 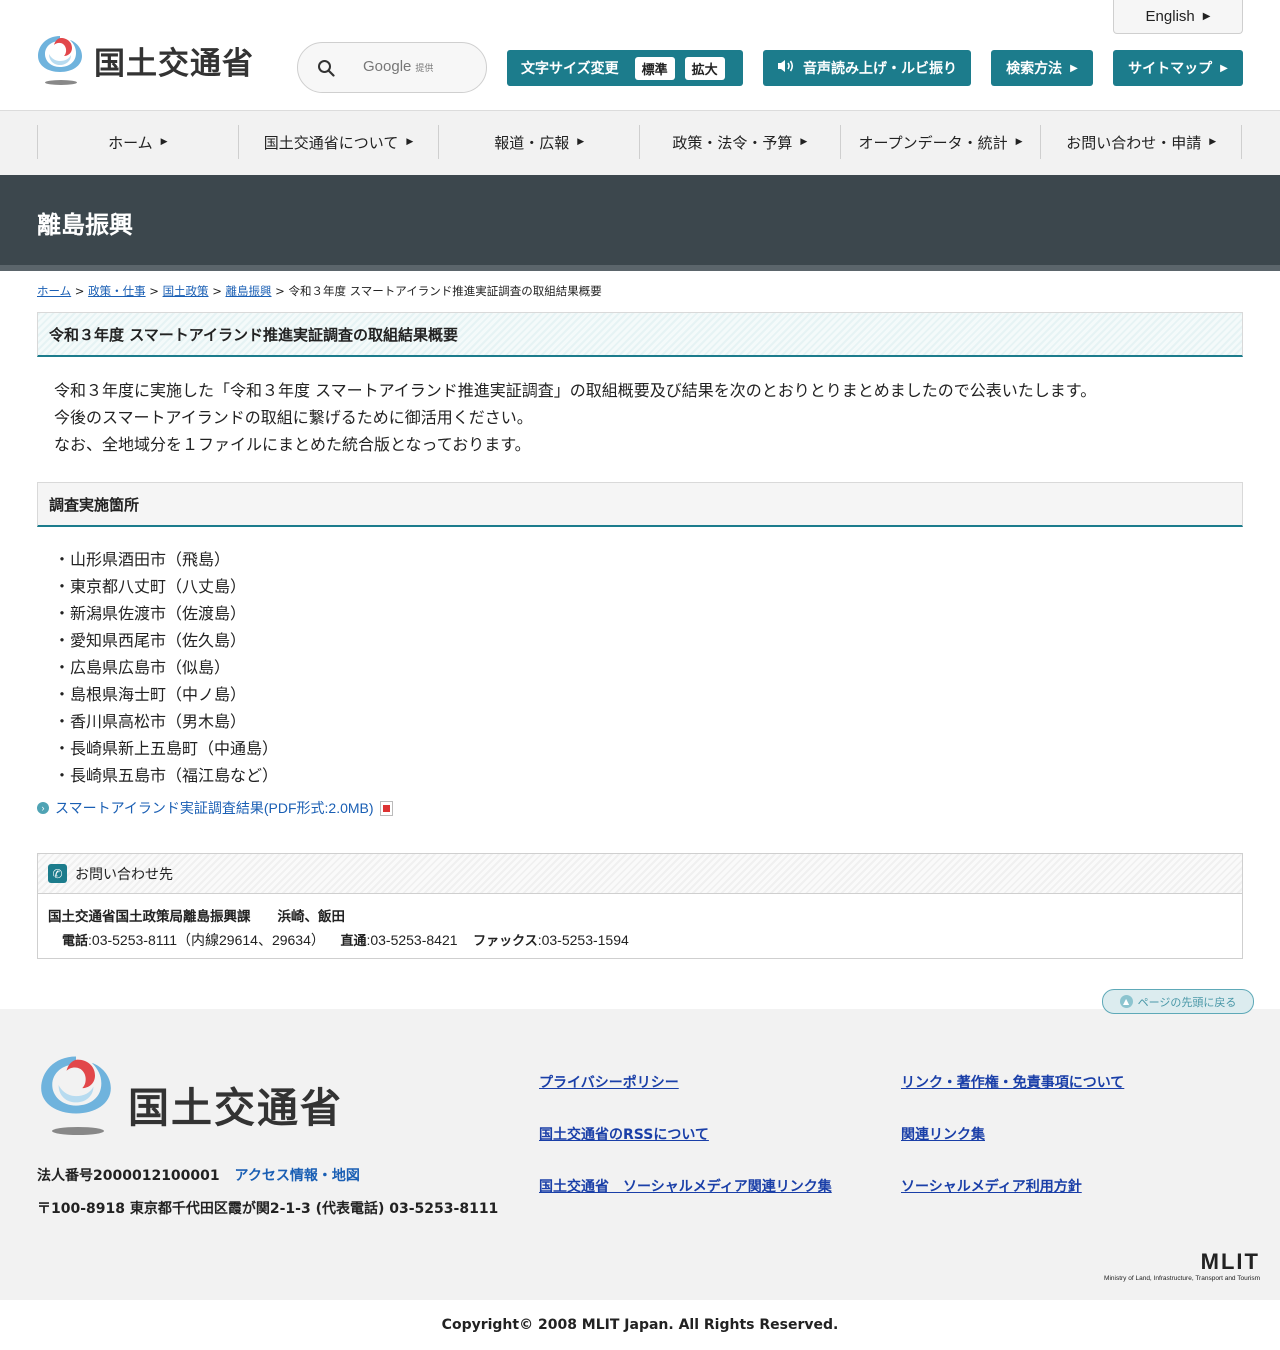 I want to click on english-link: English ▶, so click(x=1178, y=17).